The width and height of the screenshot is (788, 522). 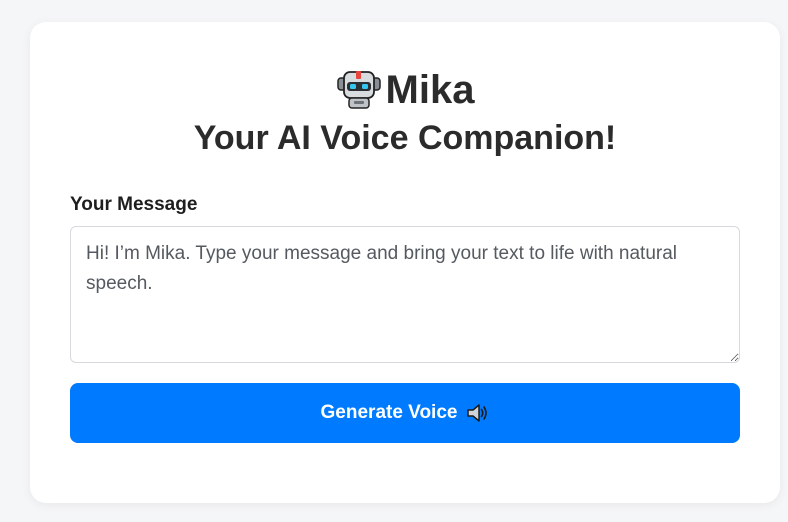 I want to click on generate-voice-label: Generate Voice, so click(x=389, y=412).